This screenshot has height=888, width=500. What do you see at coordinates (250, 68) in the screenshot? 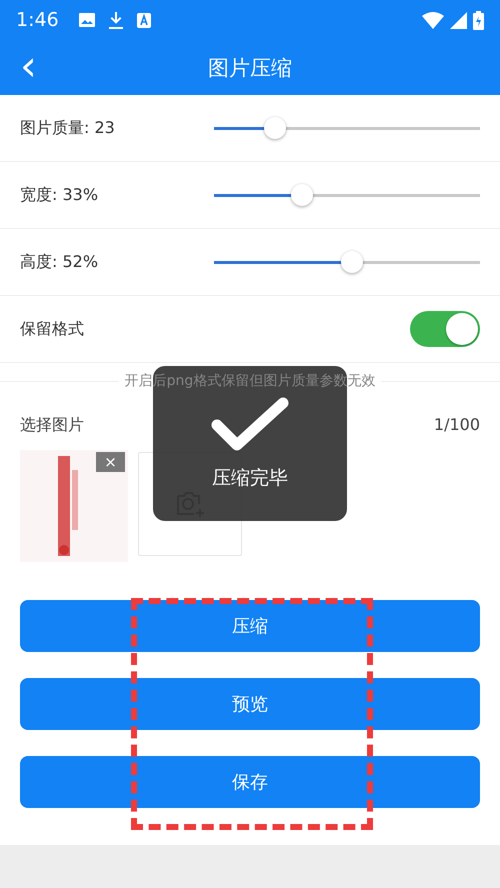
I see `page-title: 图片压缩` at bounding box center [250, 68].